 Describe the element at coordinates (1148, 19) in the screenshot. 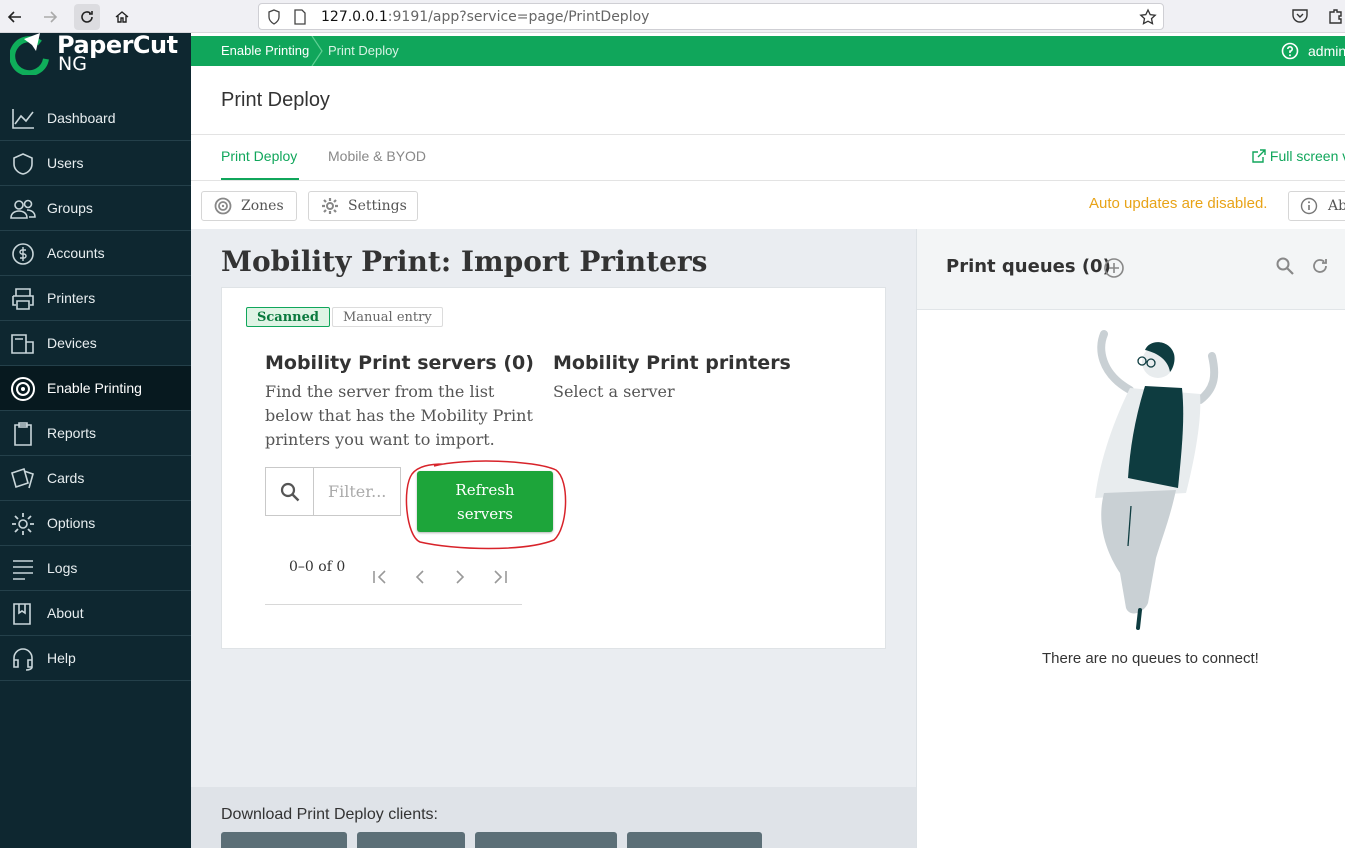

I see `bookmark-star-icon` at that location.